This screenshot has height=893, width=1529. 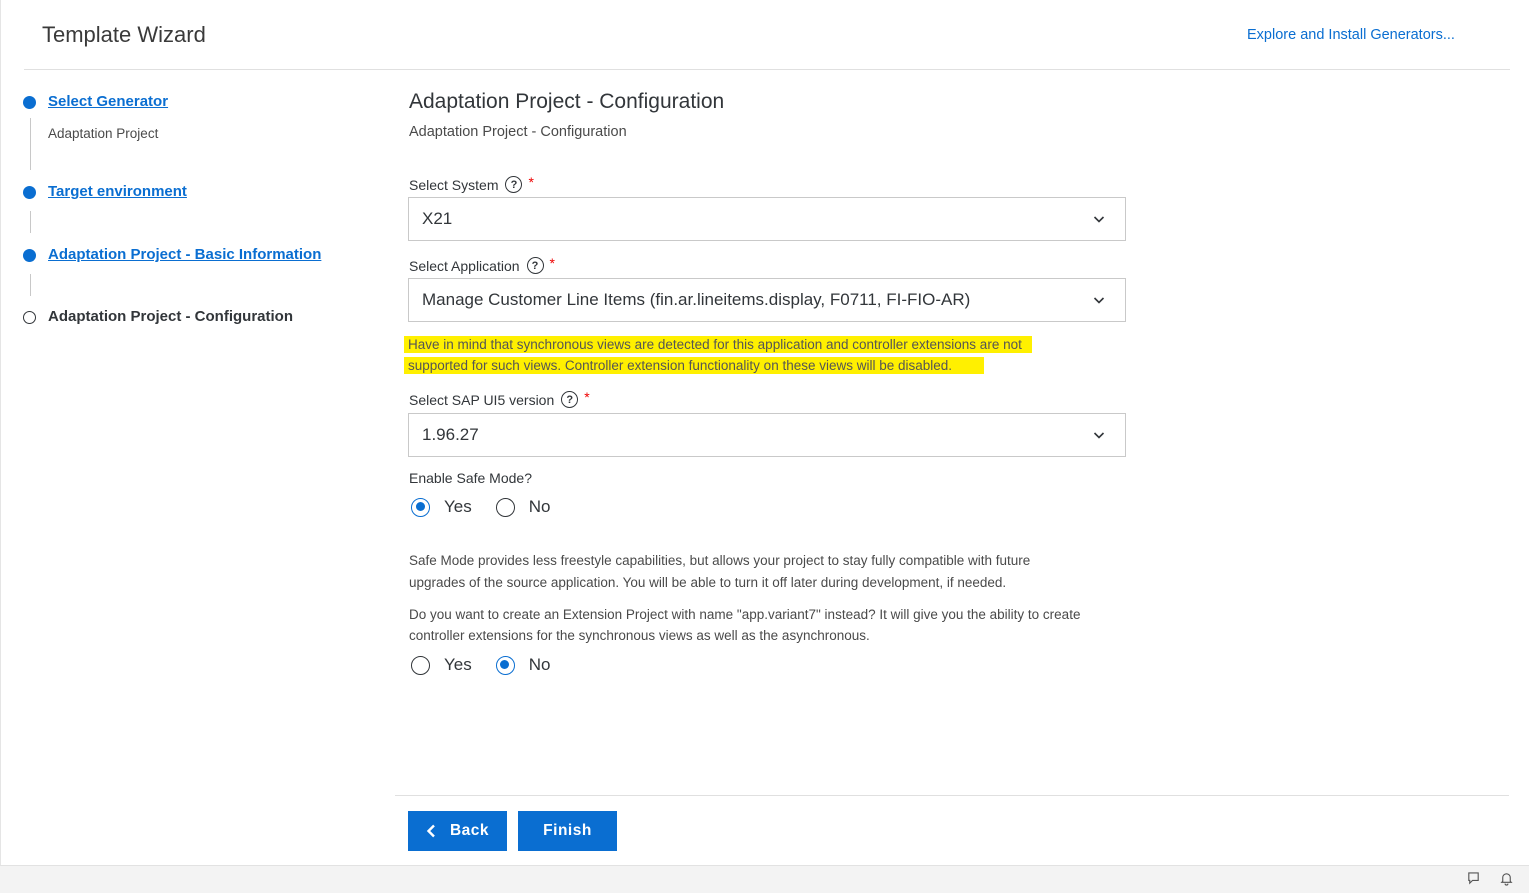 I want to click on extension-yes-radio: Yes, so click(x=441, y=665).